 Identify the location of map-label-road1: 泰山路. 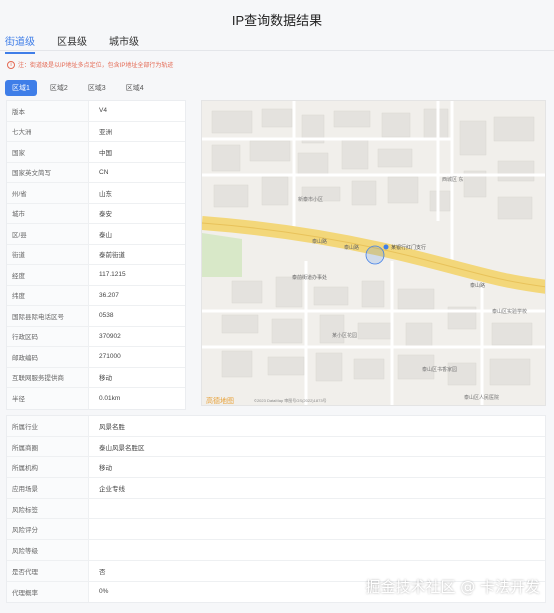
(319, 241).